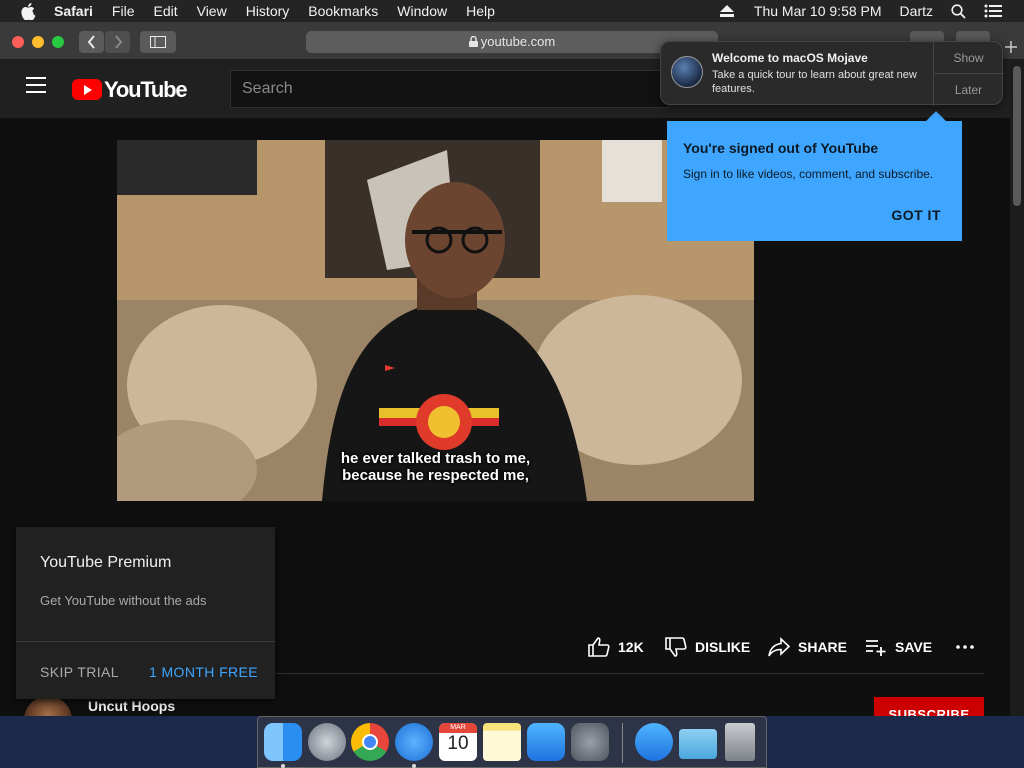  I want to click on back-button, so click(91, 42).